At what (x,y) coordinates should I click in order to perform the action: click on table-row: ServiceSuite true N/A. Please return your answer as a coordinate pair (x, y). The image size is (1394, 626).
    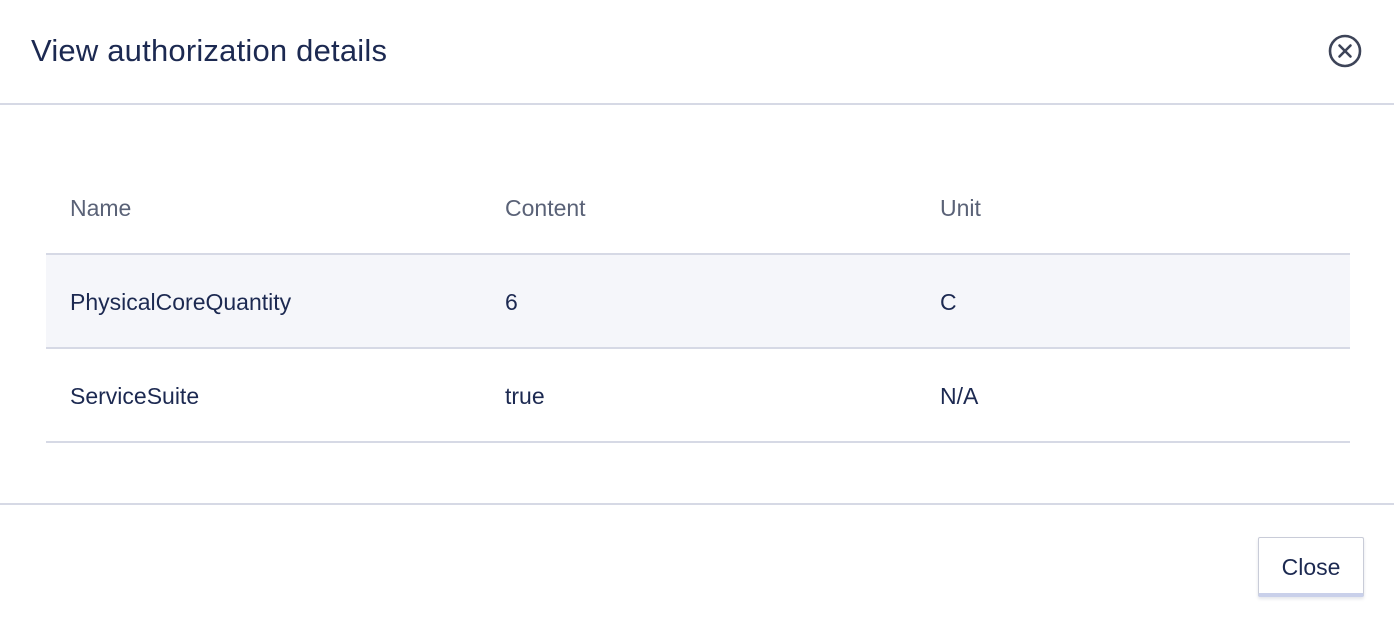
    Looking at the image, I should click on (698, 396).